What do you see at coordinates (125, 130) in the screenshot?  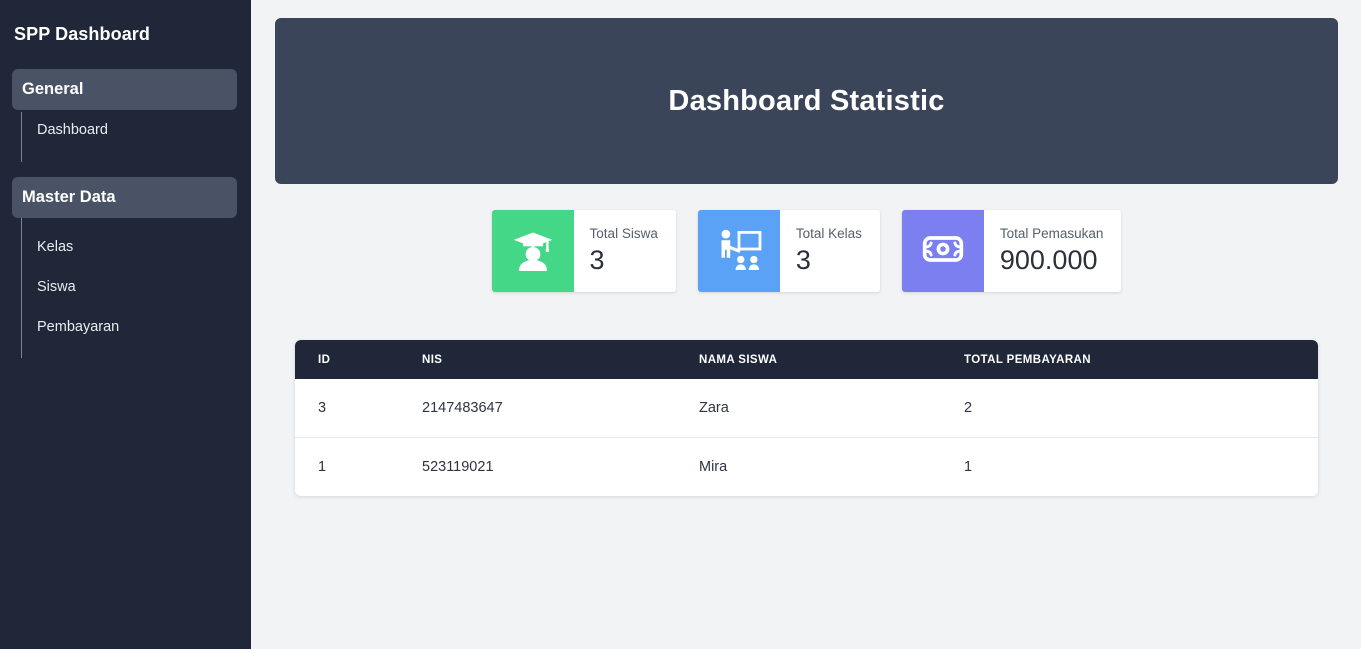 I see `sidebar-item-dashboard: Dashboard` at bounding box center [125, 130].